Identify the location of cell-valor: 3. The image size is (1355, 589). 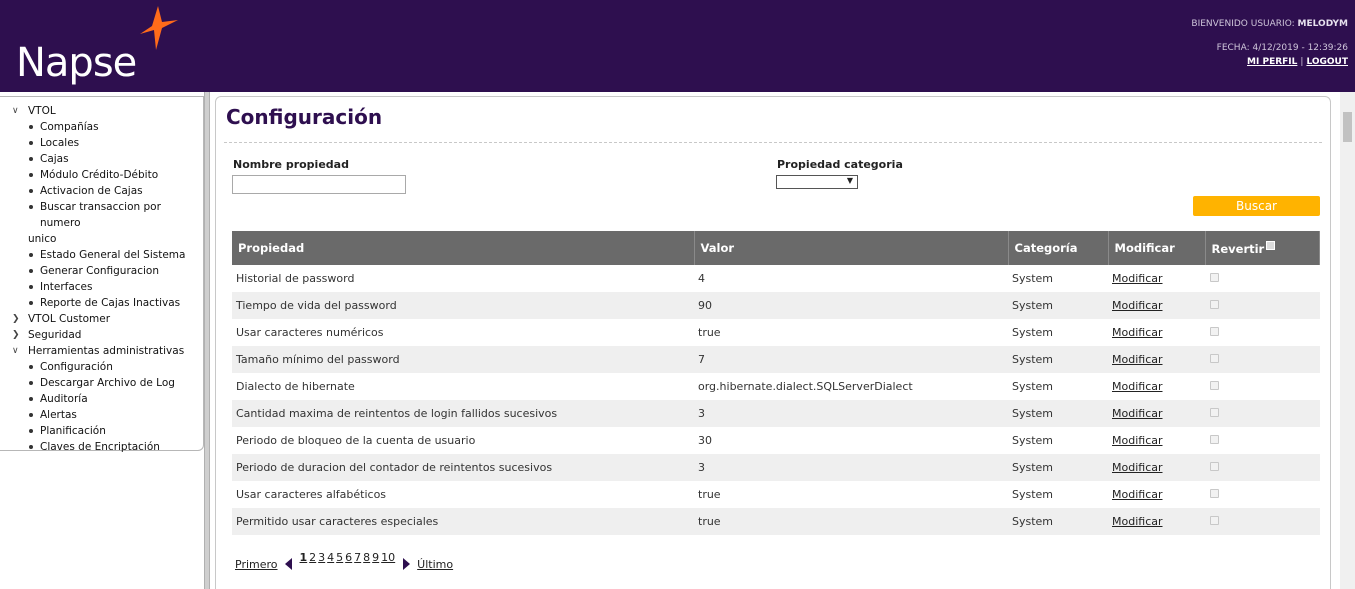
(851, 413).